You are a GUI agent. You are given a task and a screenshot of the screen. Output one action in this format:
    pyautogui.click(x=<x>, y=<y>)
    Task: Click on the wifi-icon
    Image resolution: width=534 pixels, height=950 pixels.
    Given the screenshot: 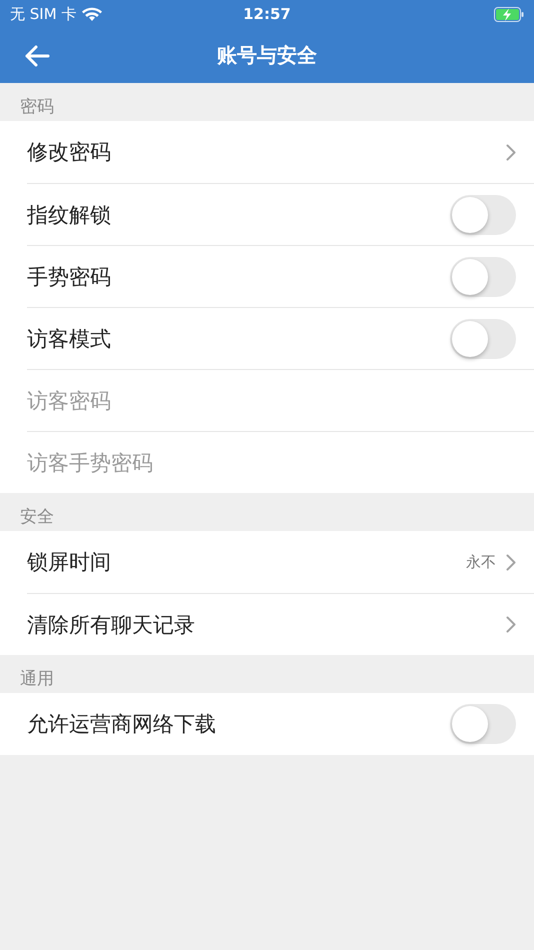 What is the action you would take?
    pyautogui.click(x=92, y=14)
    